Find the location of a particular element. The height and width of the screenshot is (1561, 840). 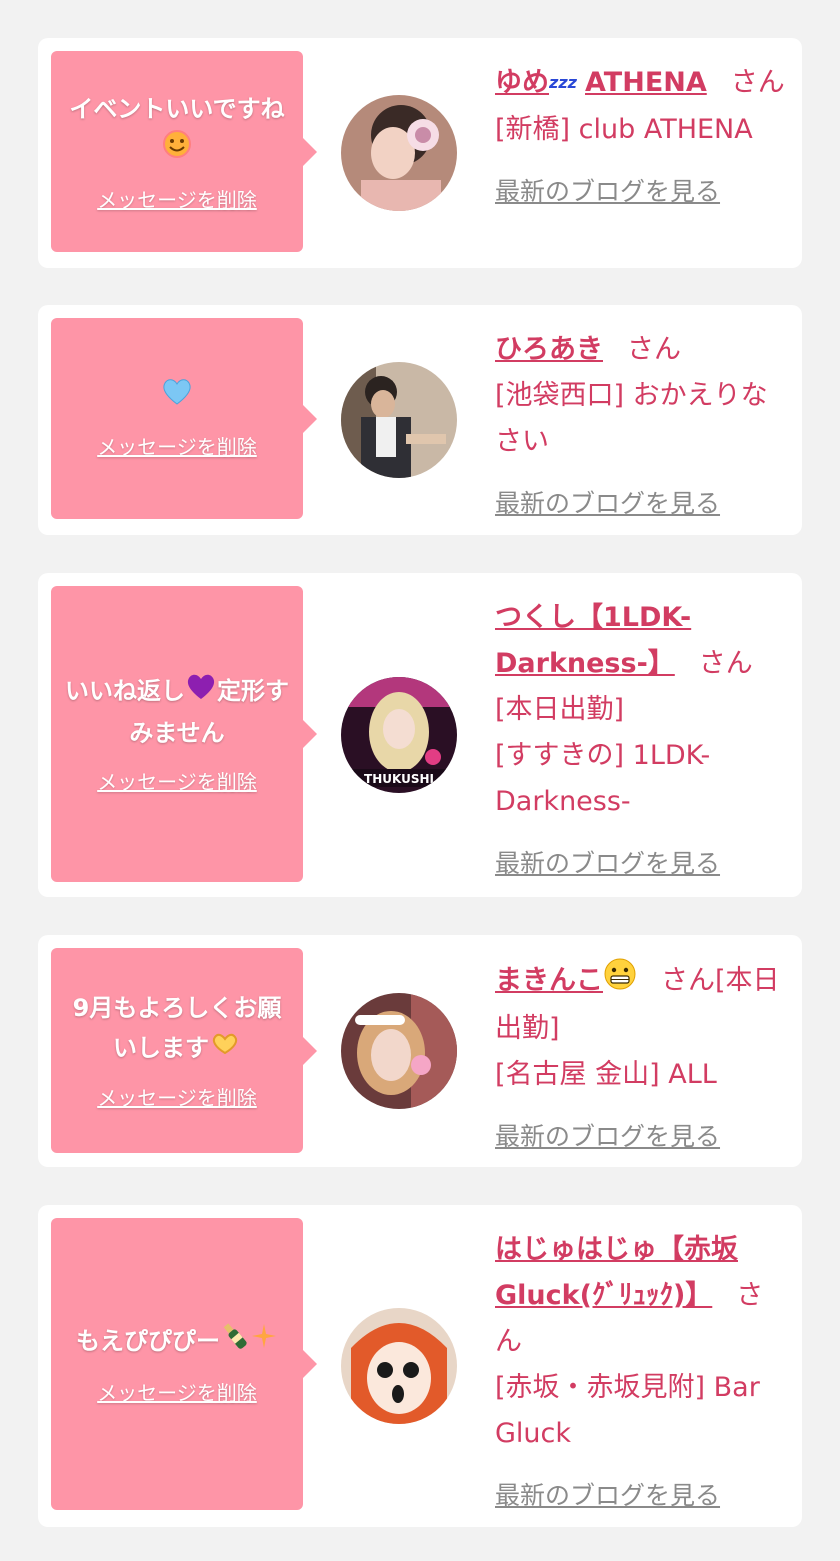

sender-name-link: はじゅはじゅ【赤坂Gluck(ｸﾞﾘｭｯｸ)】 is located at coordinates (616, 1272).